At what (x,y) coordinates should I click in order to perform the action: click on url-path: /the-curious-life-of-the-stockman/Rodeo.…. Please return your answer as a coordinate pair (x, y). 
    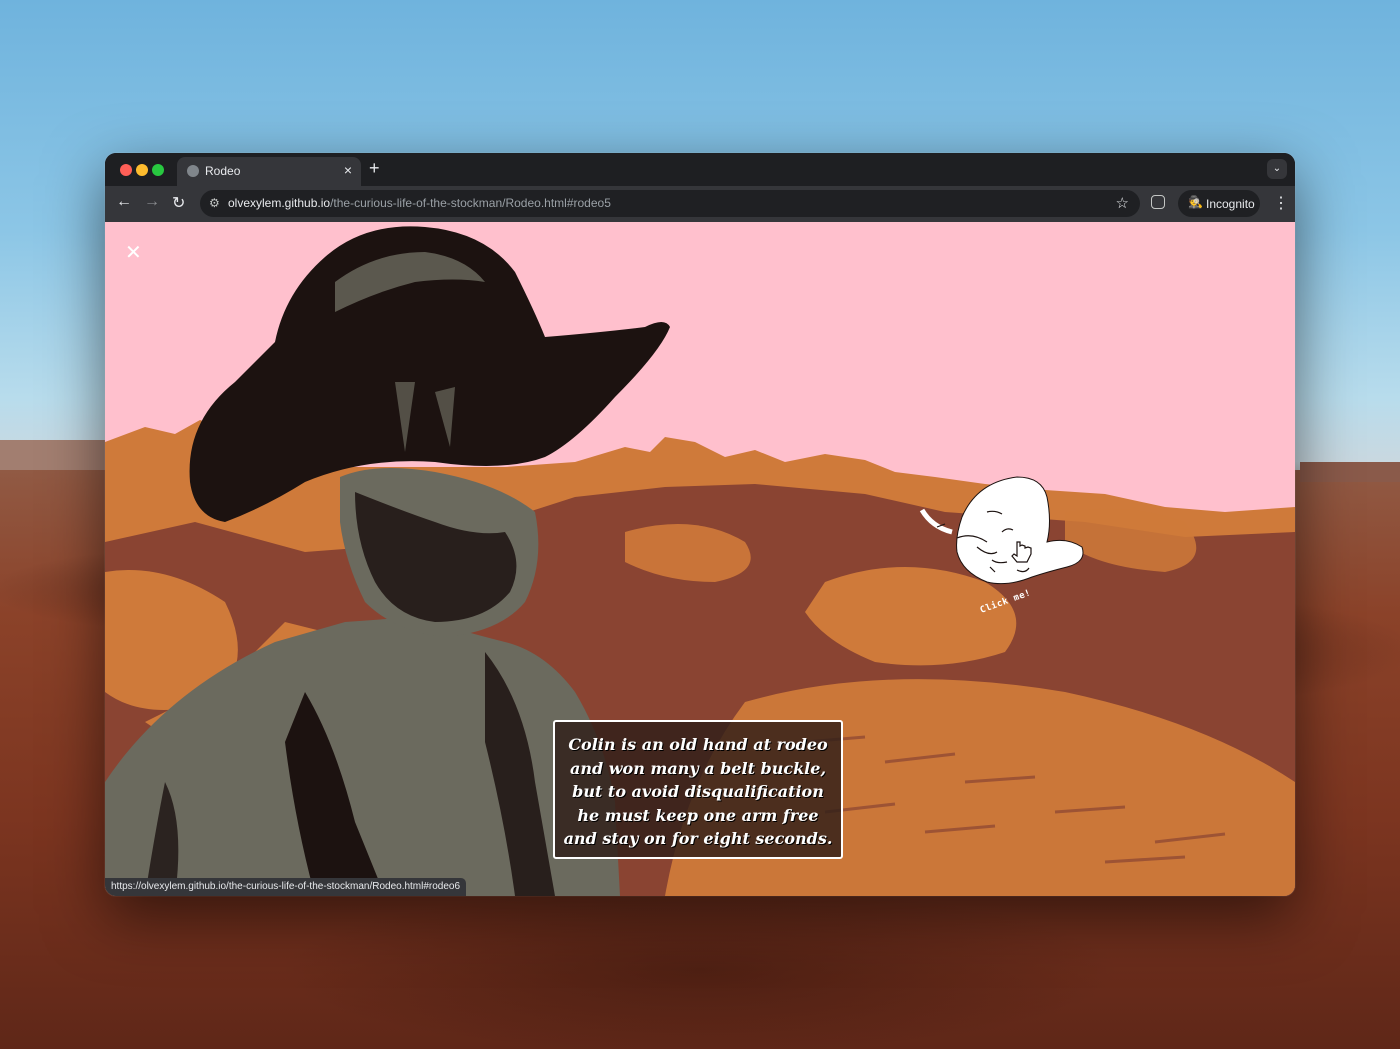
    Looking at the image, I should click on (470, 203).